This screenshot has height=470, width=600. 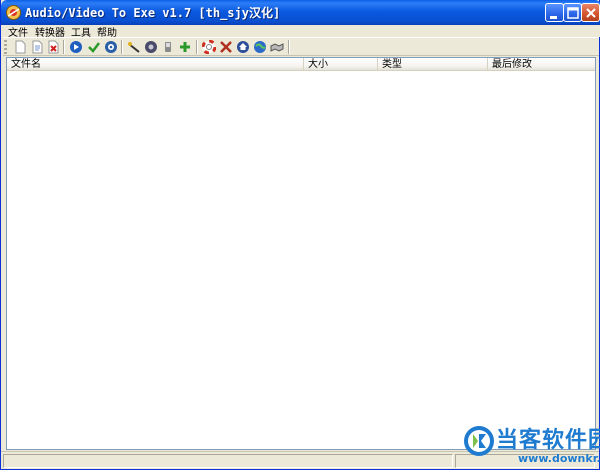 What do you see at coordinates (277, 47) in the screenshot?
I see `handshake-icon` at bounding box center [277, 47].